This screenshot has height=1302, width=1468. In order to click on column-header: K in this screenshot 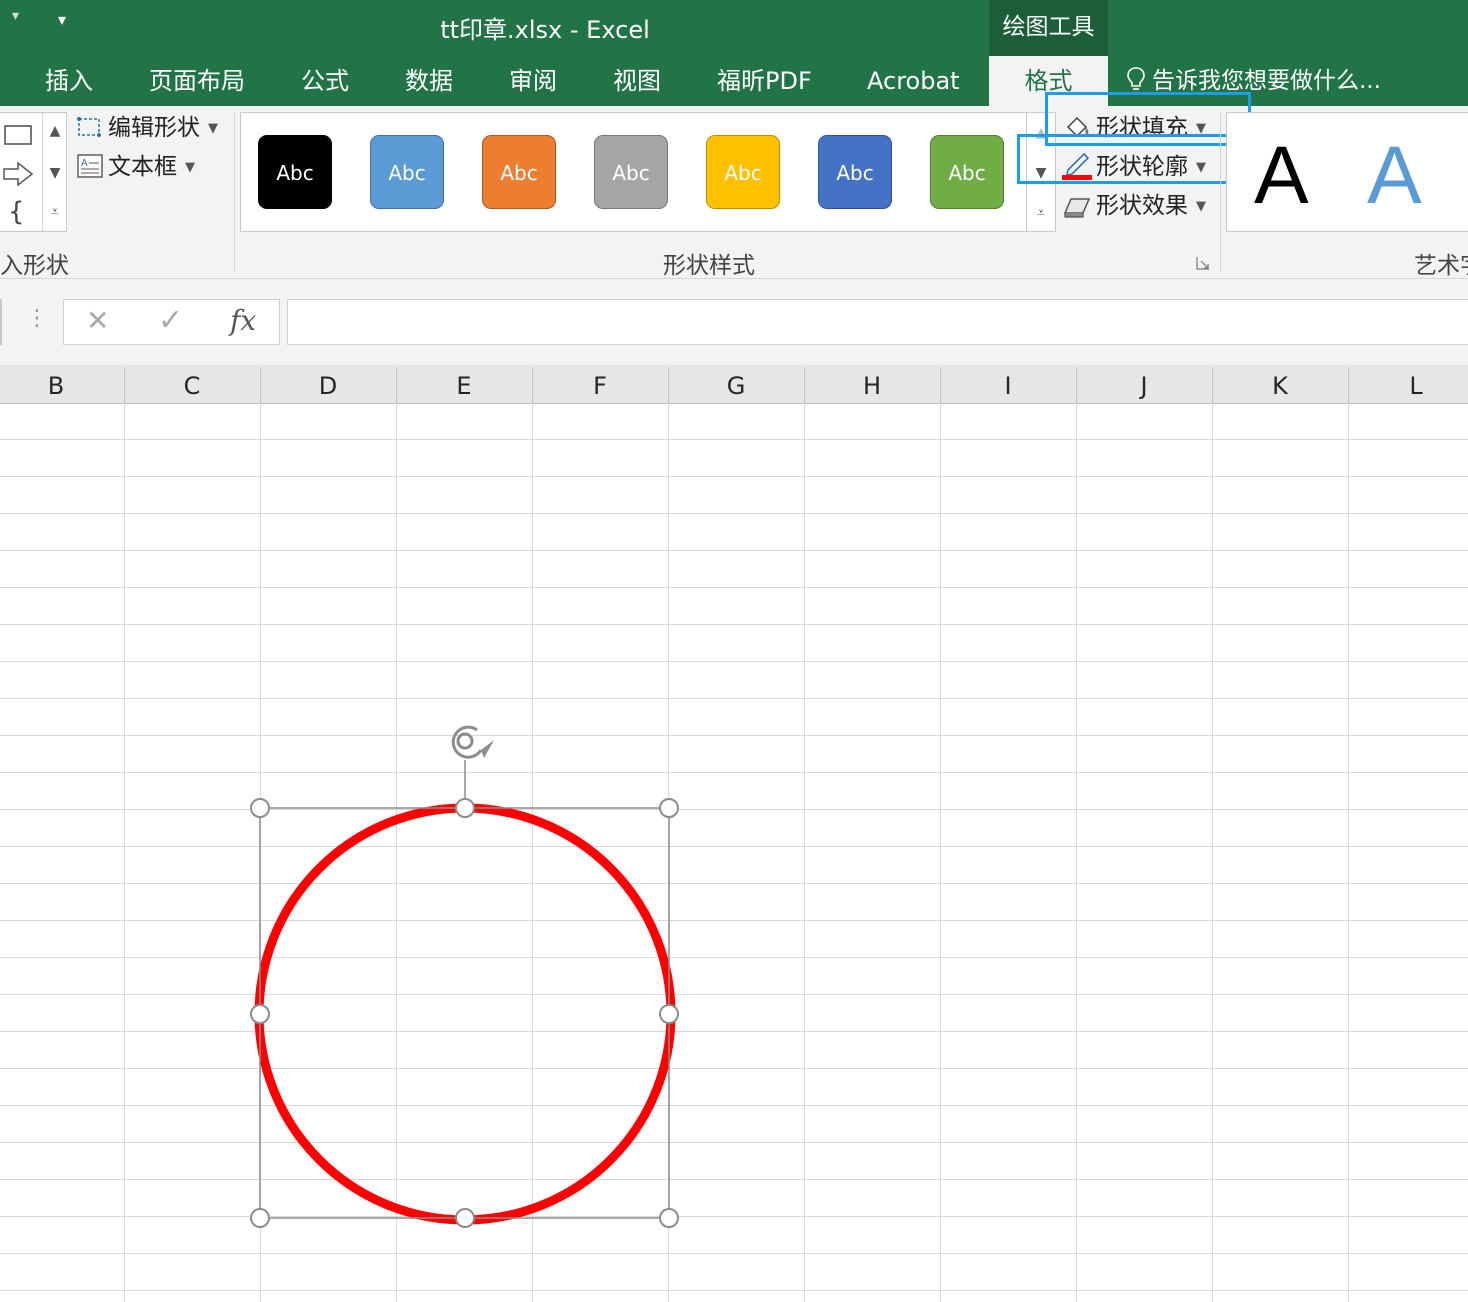, I will do `click(1280, 384)`.